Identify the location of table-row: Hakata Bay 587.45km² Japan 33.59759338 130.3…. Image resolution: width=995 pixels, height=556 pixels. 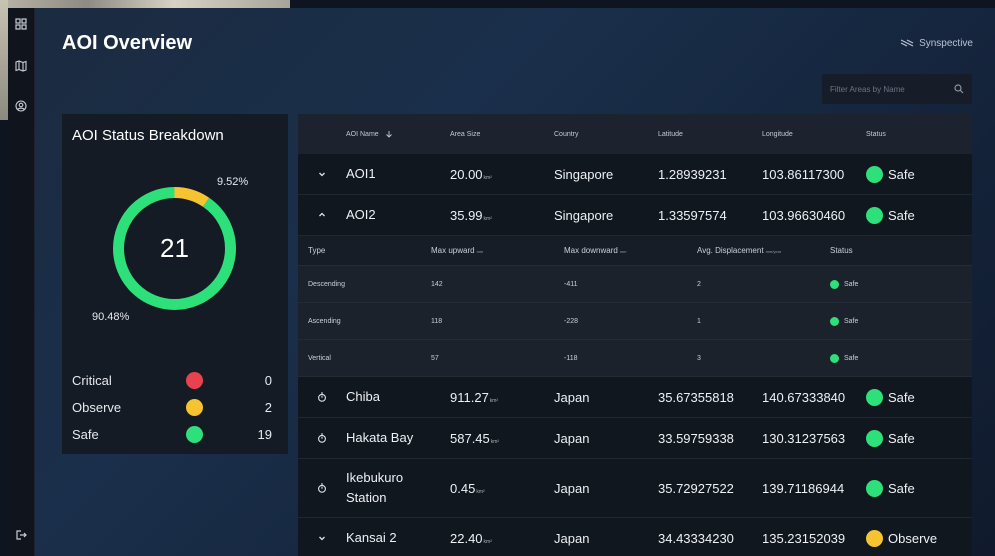
(635, 438).